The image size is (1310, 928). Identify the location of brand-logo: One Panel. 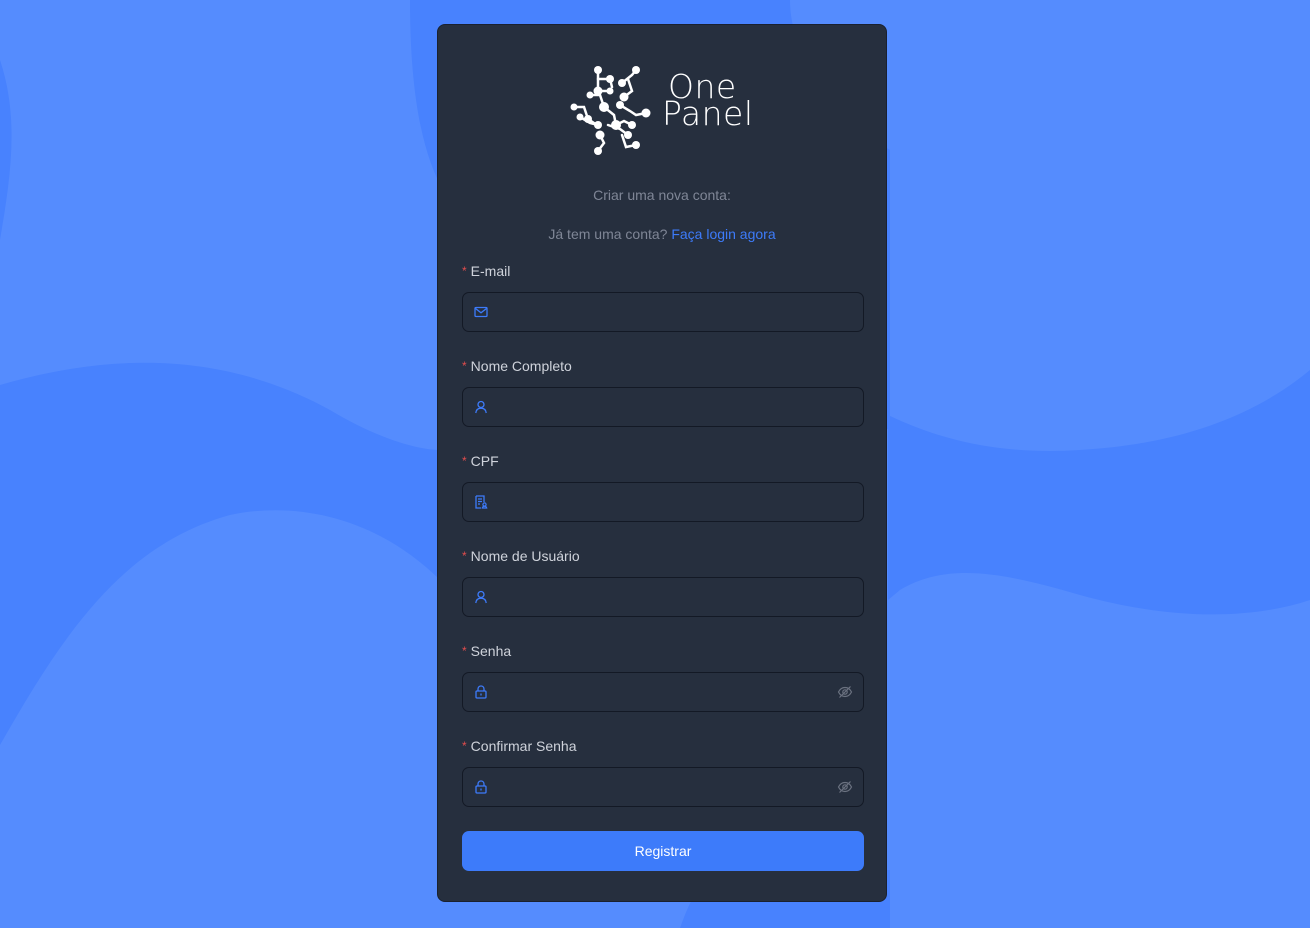
(665, 110).